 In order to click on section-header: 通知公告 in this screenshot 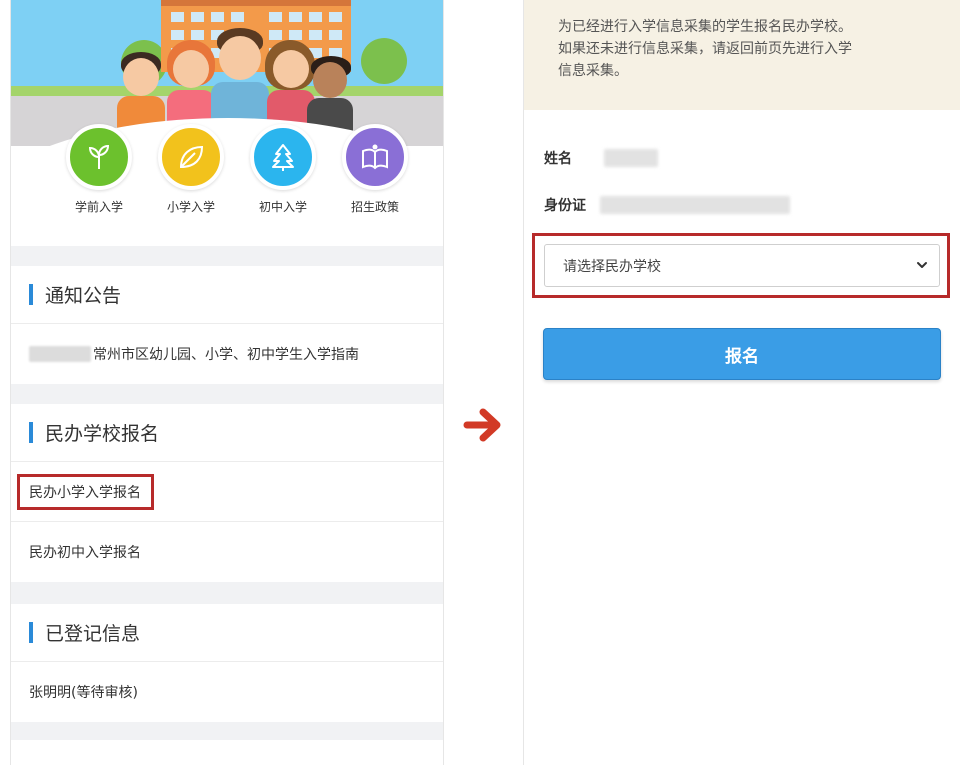, I will do `click(227, 295)`.